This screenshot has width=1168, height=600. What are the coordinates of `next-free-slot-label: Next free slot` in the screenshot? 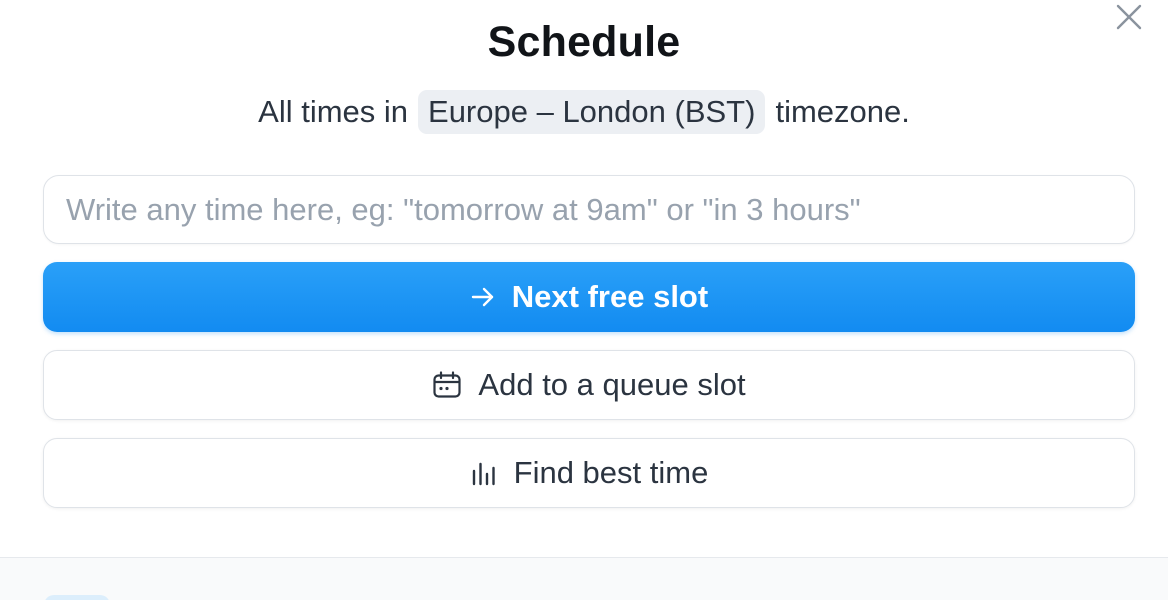 It's located at (610, 296).